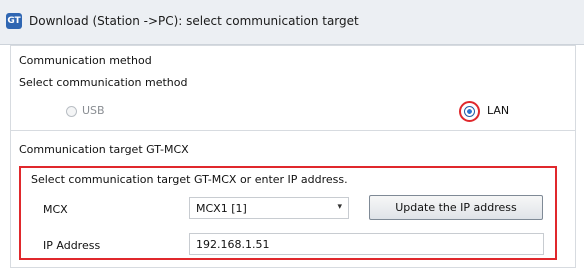 The height and width of the screenshot is (271, 584). Describe the element at coordinates (71, 111) in the screenshot. I see `usb-radio` at that location.